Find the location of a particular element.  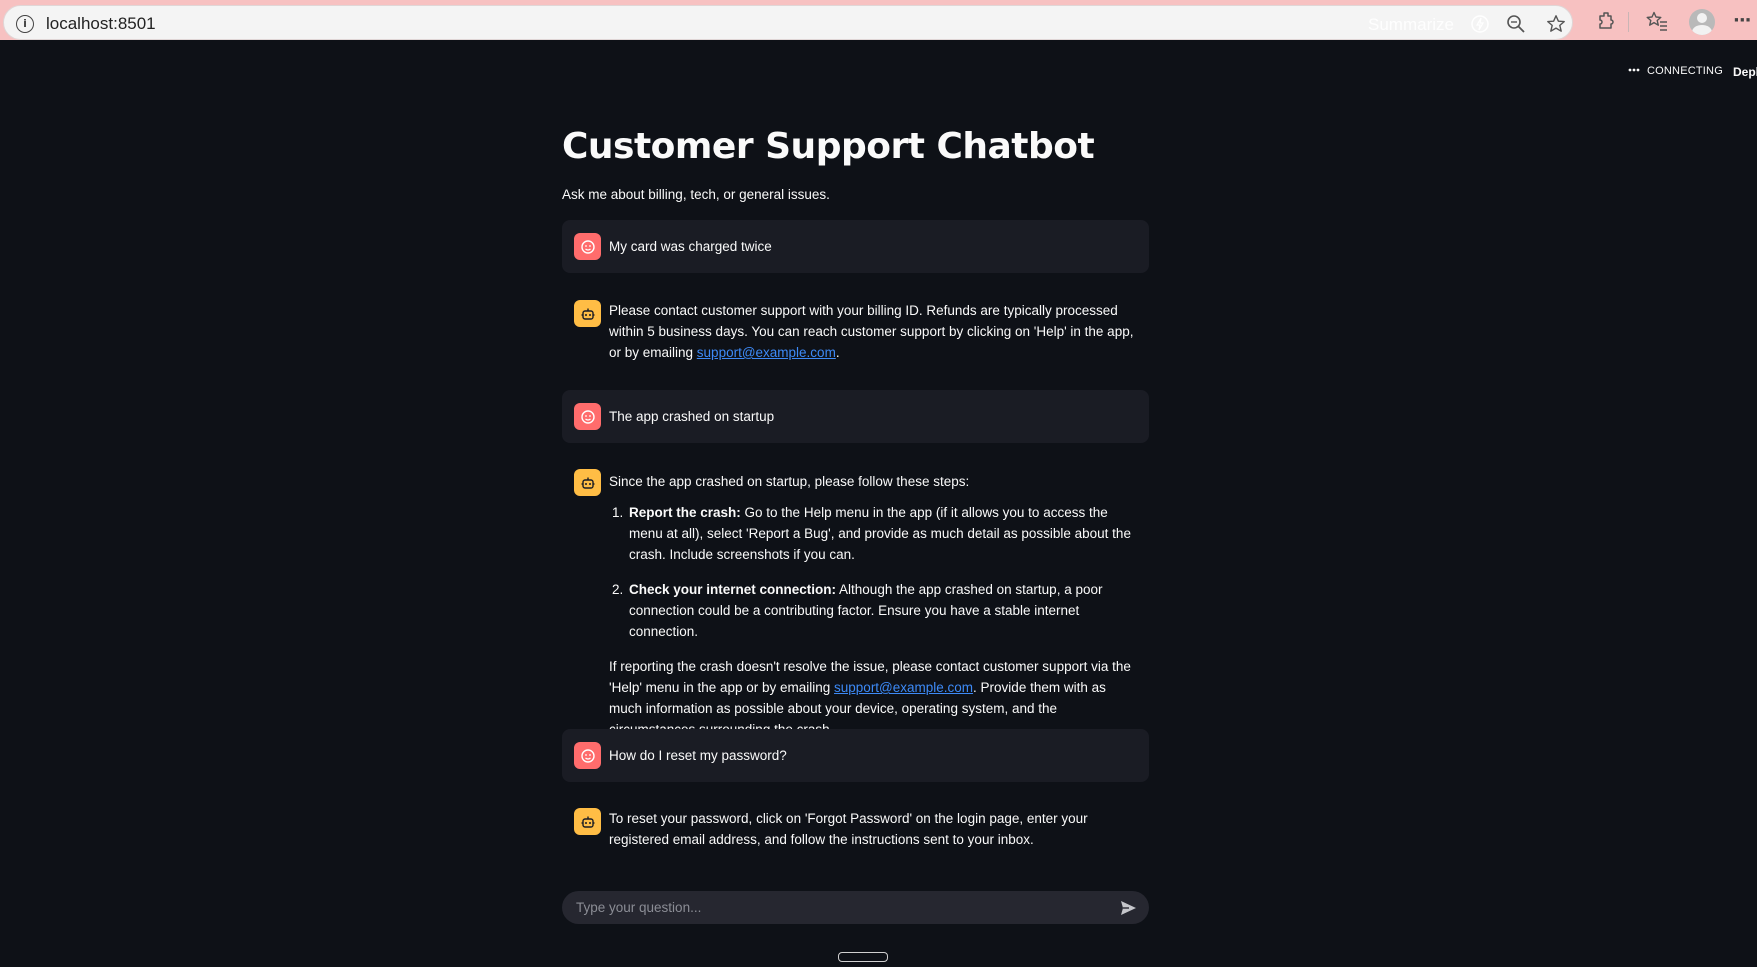

message-text: How do I reset my password? is located at coordinates (698, 755).